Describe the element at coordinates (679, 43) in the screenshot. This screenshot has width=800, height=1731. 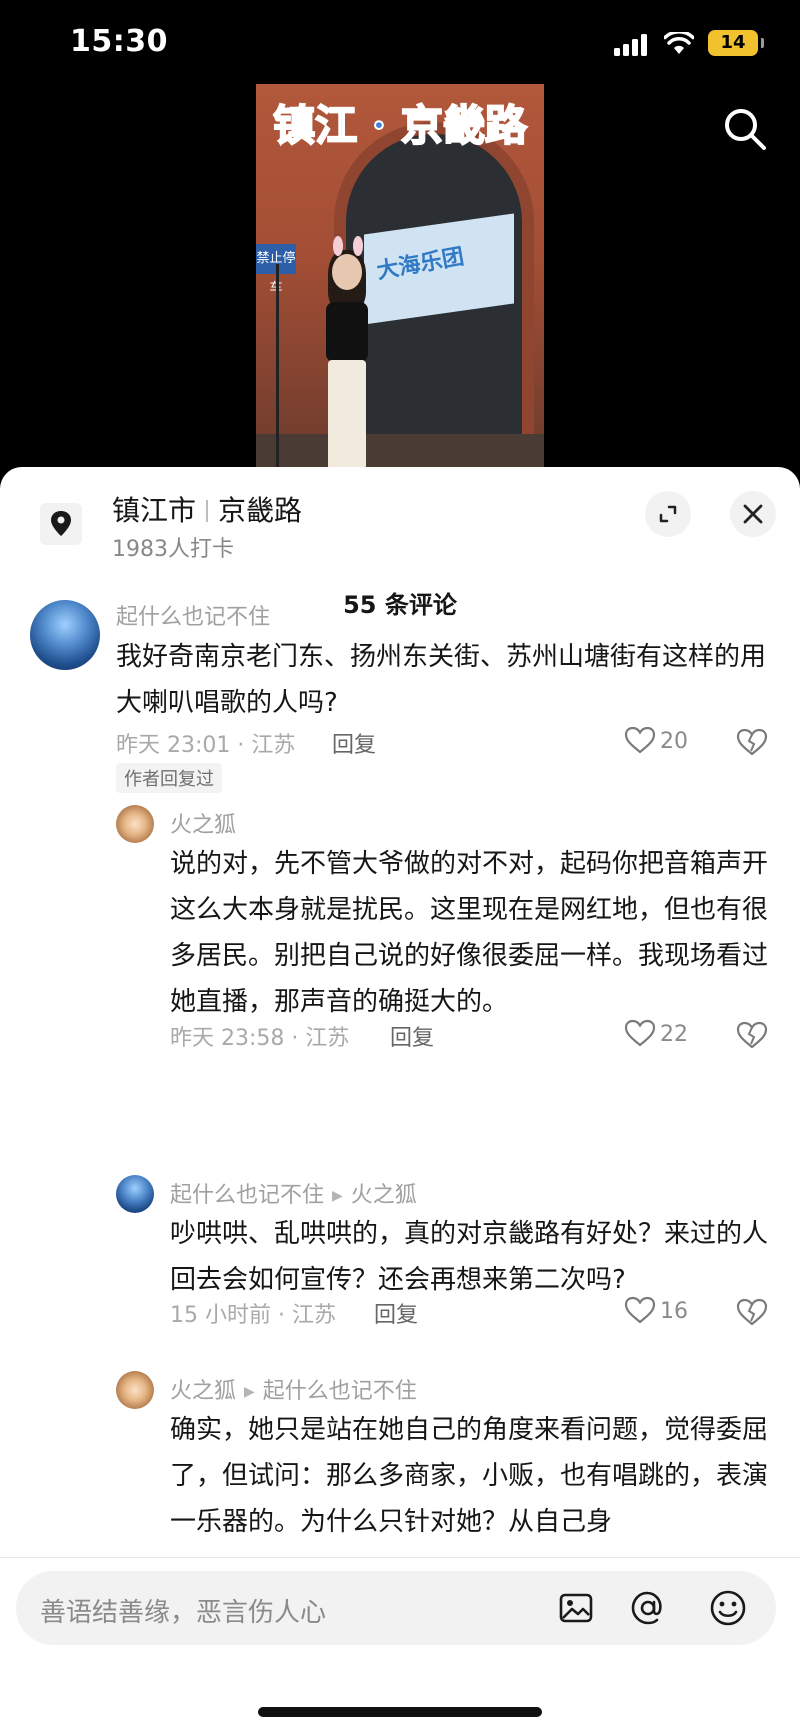
I see `wifi-icon` at that location.